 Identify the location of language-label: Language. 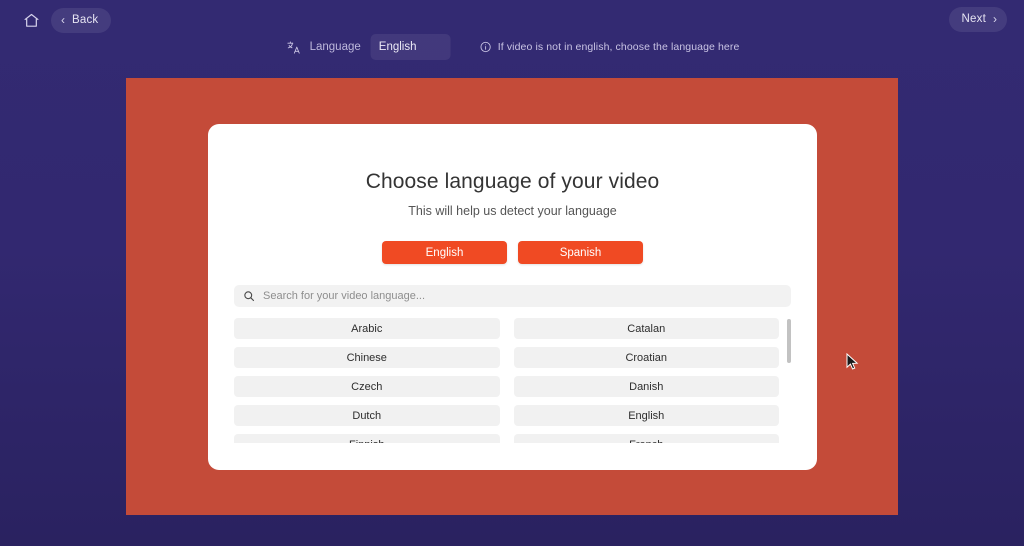
(335, 47).